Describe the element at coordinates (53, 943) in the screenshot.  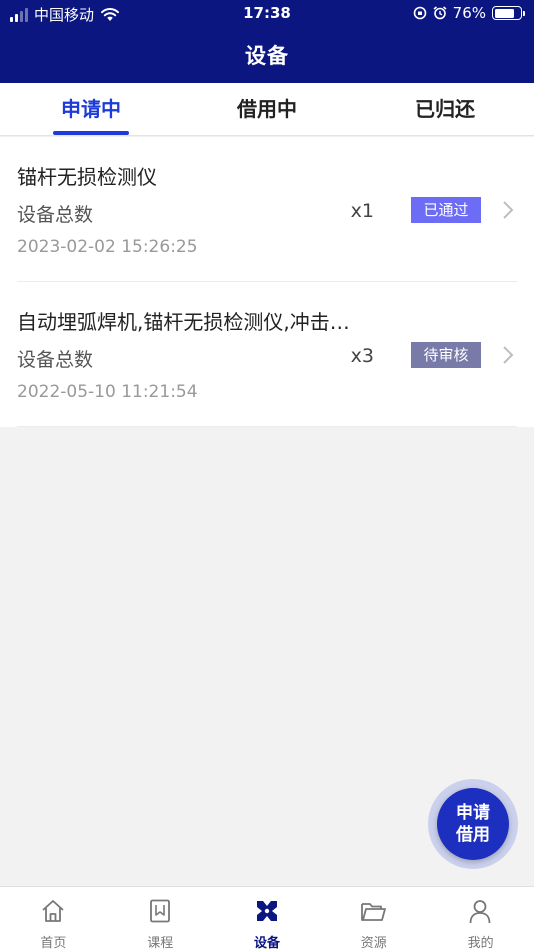
I see `tabbar-label: 首页` at that location.